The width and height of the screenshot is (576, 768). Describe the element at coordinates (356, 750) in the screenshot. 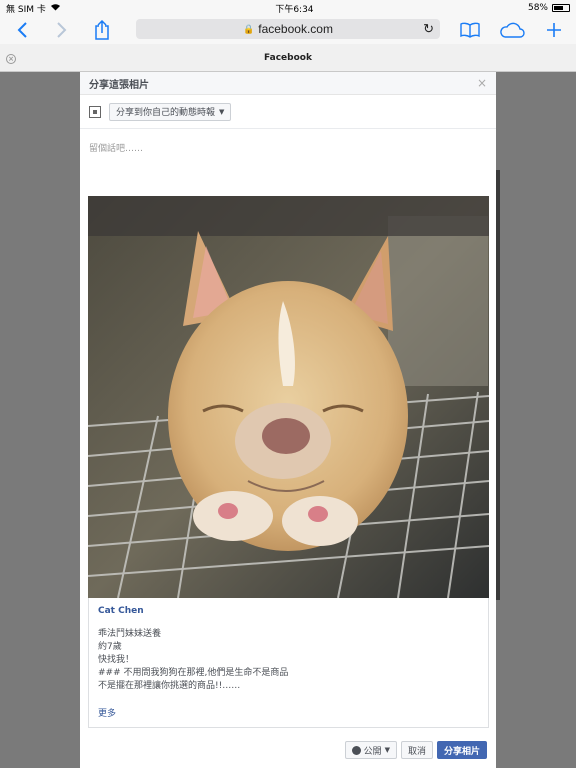

I see `globe-icon` at that location.